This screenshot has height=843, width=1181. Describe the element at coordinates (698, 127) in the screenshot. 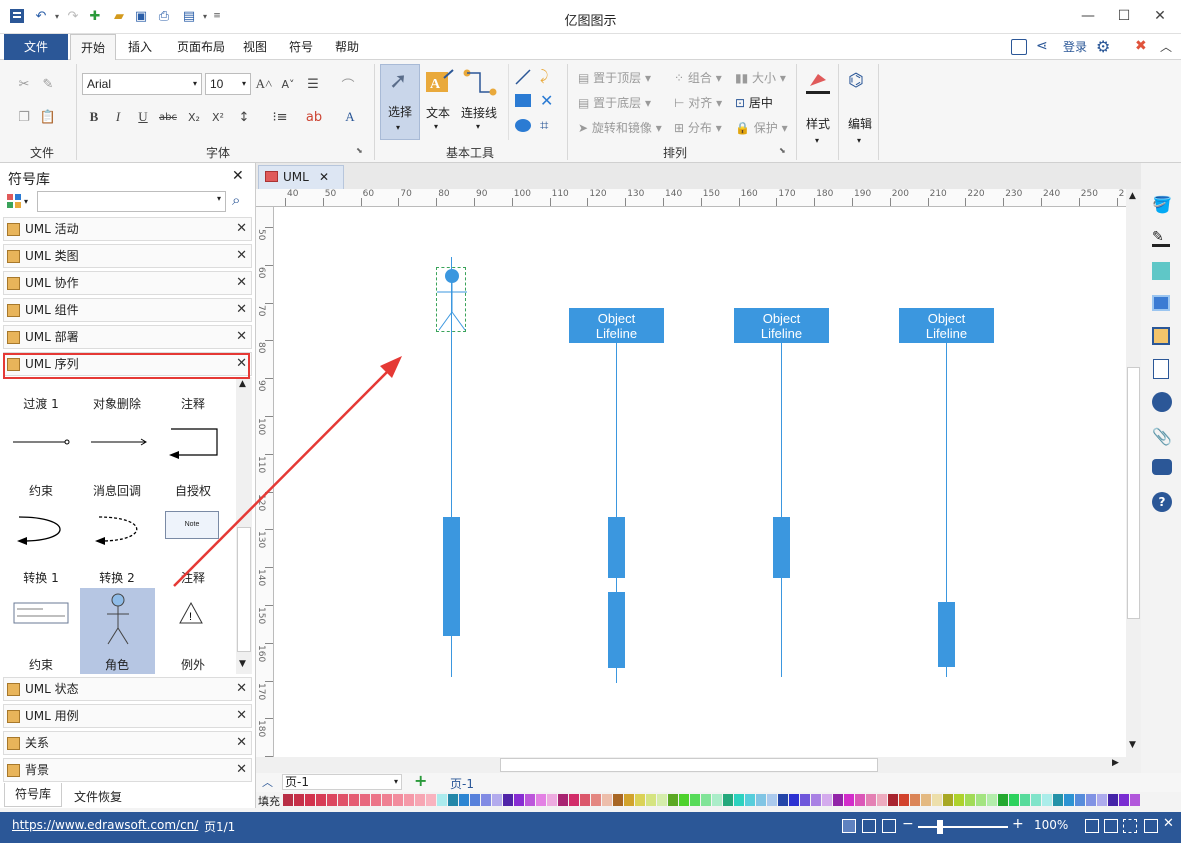

I see `distribute-button: ⊞ 分布 ▾` at that location.